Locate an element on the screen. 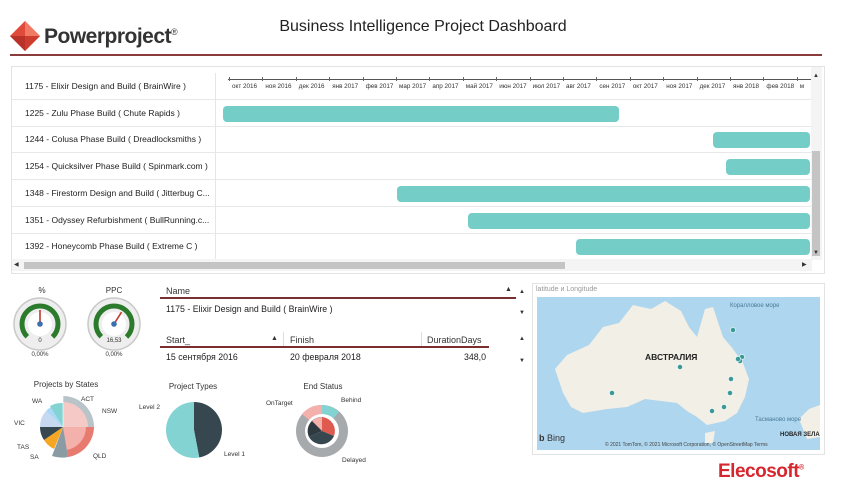  start-cell: 15 сентября 2016 is located at coordinates (202, 357).